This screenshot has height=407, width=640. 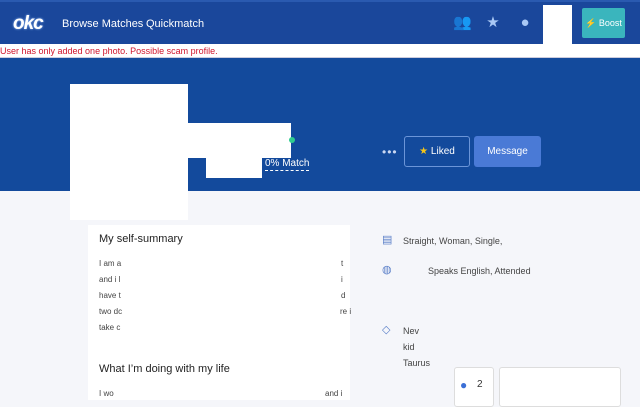 What do you see at coordinates (141, 239) in the screenshot?
I see `self-summary-title: My self-summary` at bounding box center [141, 239].